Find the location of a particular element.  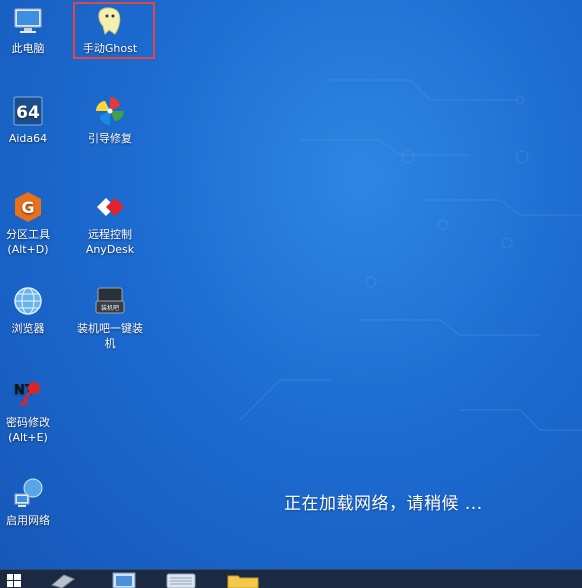

desktop-icon-label: 手动Ghost is located at coordinates (110, 48).